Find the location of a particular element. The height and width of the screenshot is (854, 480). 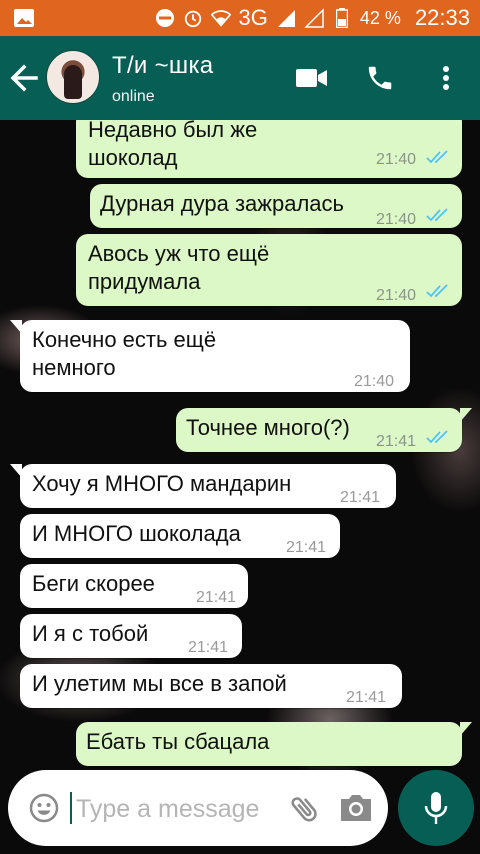

text-cursor is located at coordinates (71, 808).